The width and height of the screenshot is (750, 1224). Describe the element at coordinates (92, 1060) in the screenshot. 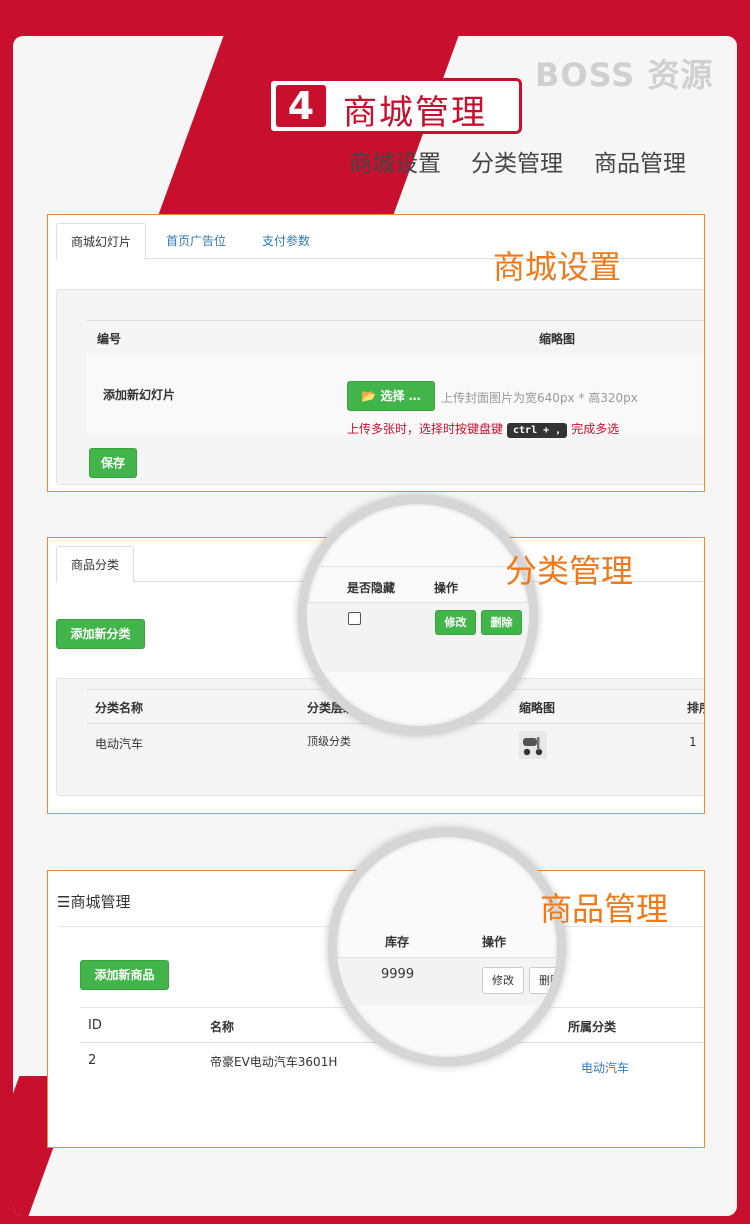

I see `product-id-cell: 2` at that location.